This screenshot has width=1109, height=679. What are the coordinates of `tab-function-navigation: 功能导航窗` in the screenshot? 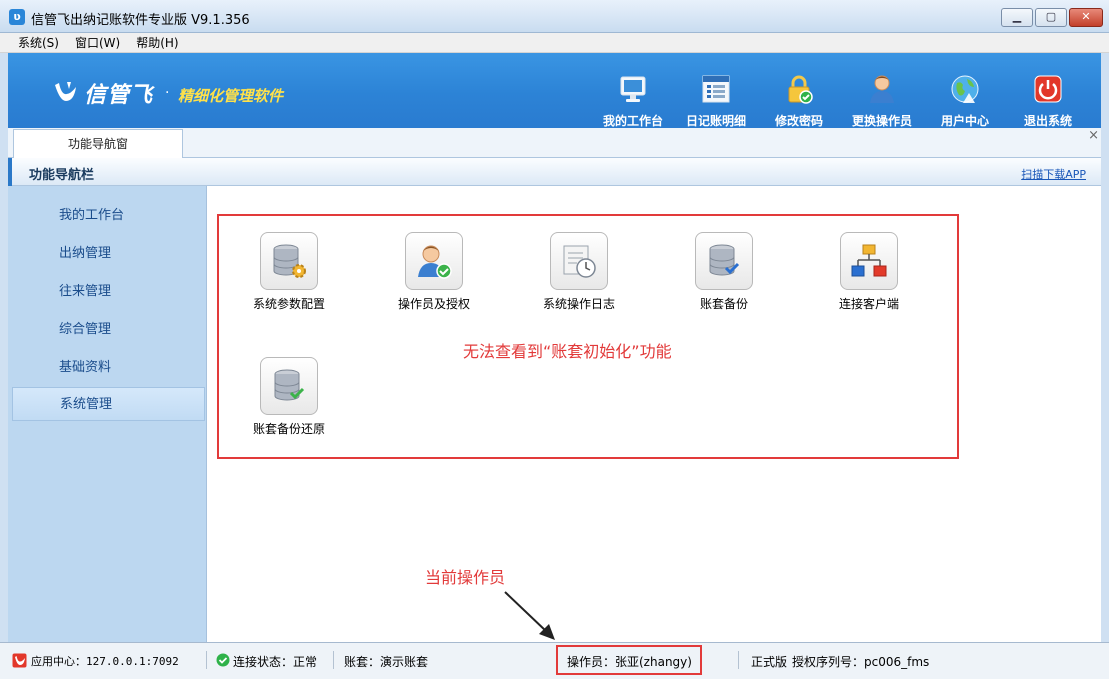 It's located at (98, 144).